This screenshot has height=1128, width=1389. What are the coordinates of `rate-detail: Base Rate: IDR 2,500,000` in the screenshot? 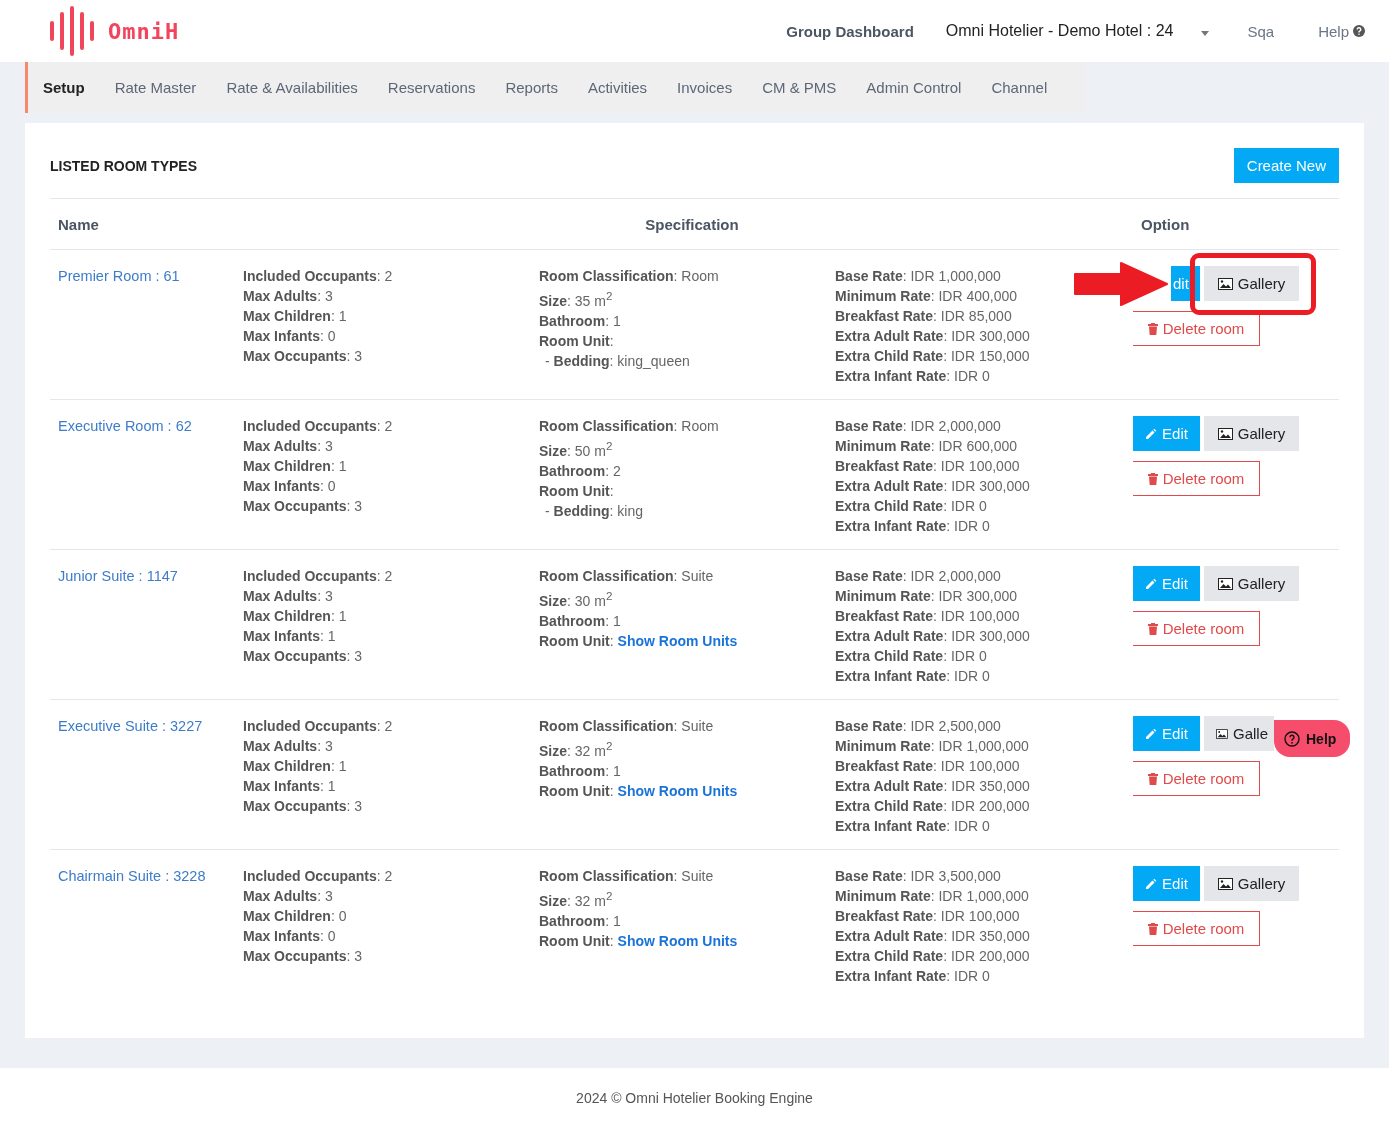 It's located at (918, 726).